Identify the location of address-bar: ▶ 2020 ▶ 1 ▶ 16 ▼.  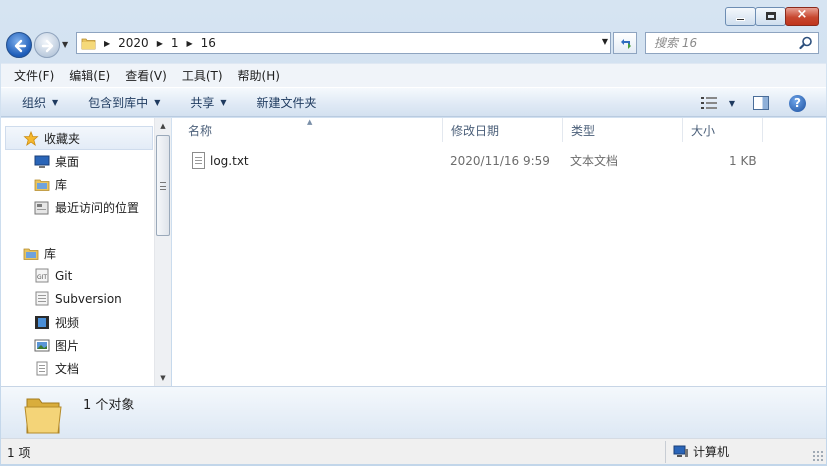
(343, 43).